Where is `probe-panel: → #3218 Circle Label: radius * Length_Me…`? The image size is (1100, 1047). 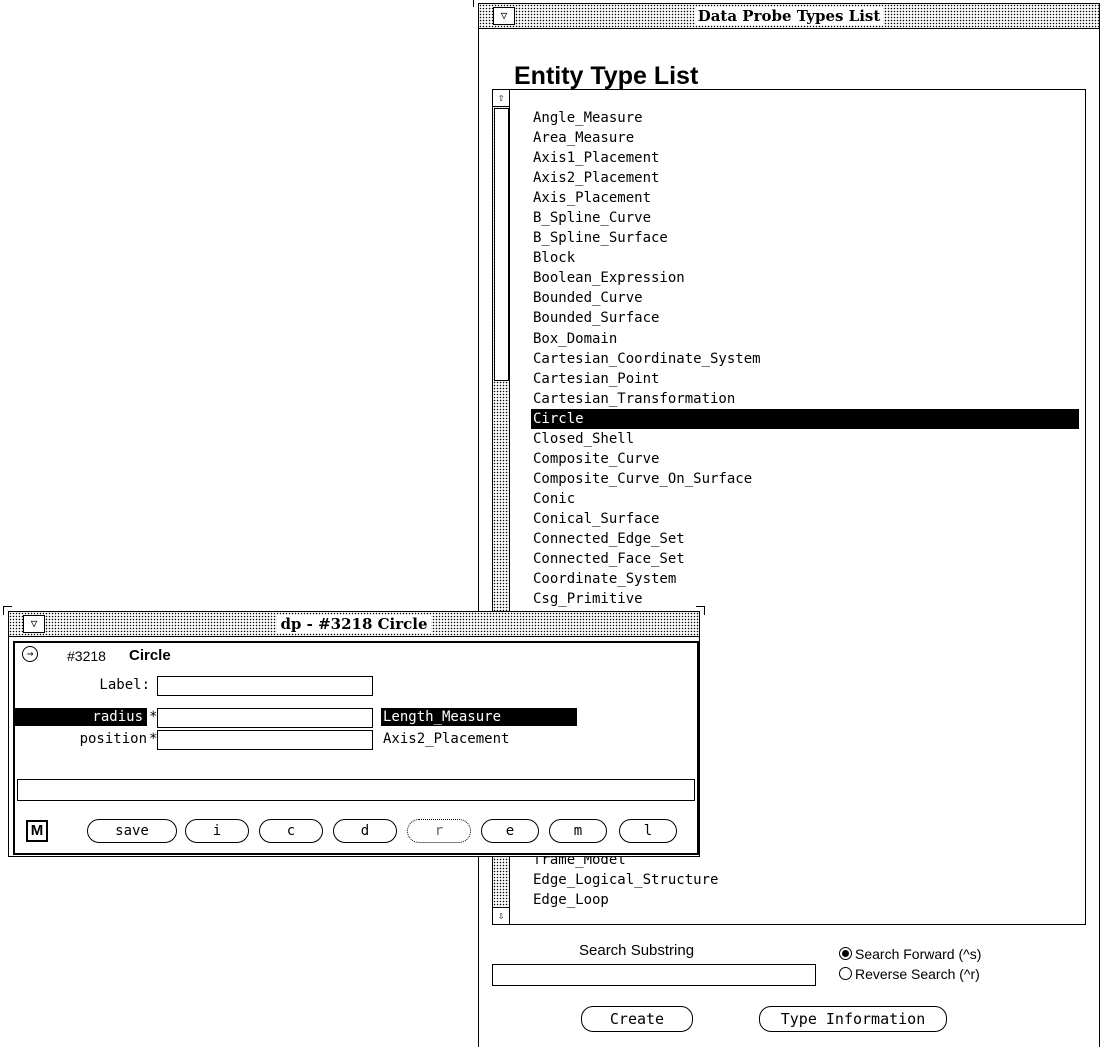 probe-panel: → #3218 Circle Label: radius * Length_Me… is located at coordinates (356, 748).